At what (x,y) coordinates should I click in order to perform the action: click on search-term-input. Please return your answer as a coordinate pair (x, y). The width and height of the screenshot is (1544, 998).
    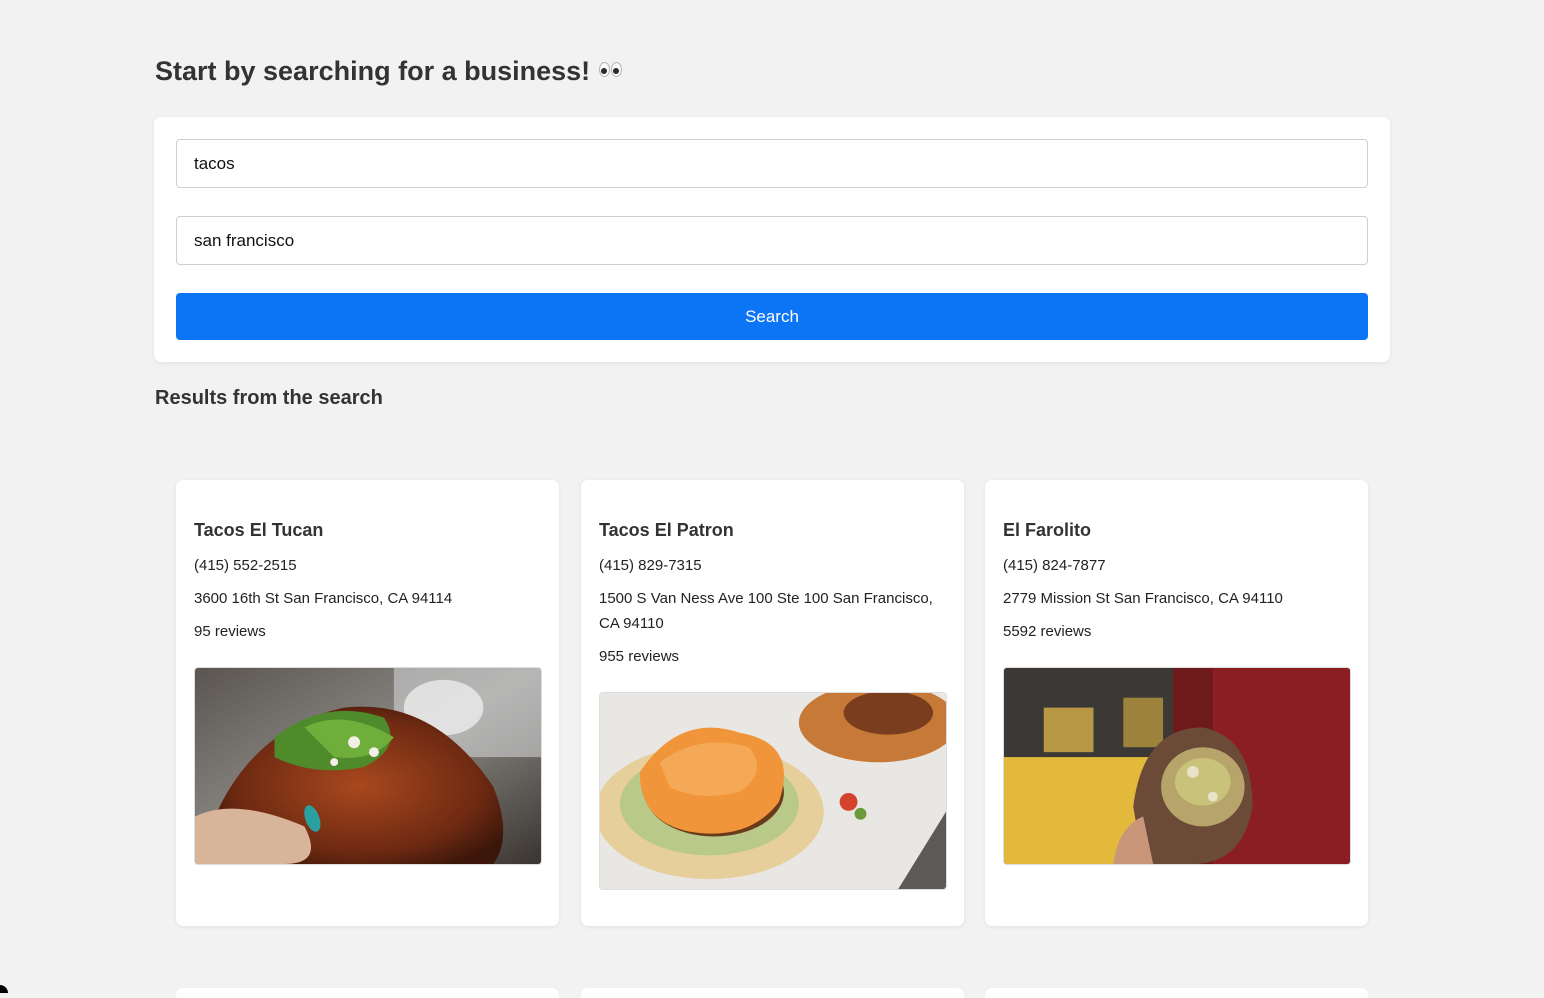
    Looking at the image, I should click on (772, 163).